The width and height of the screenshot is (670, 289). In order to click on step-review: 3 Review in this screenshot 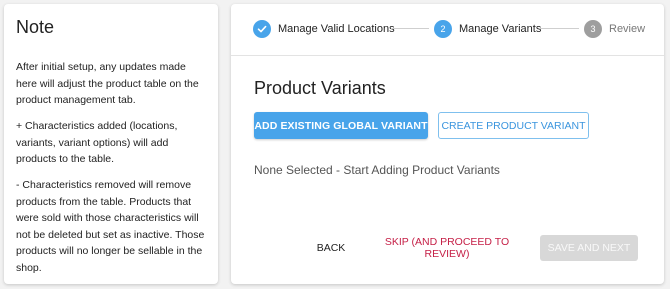, I will do `click(614, 28)`.